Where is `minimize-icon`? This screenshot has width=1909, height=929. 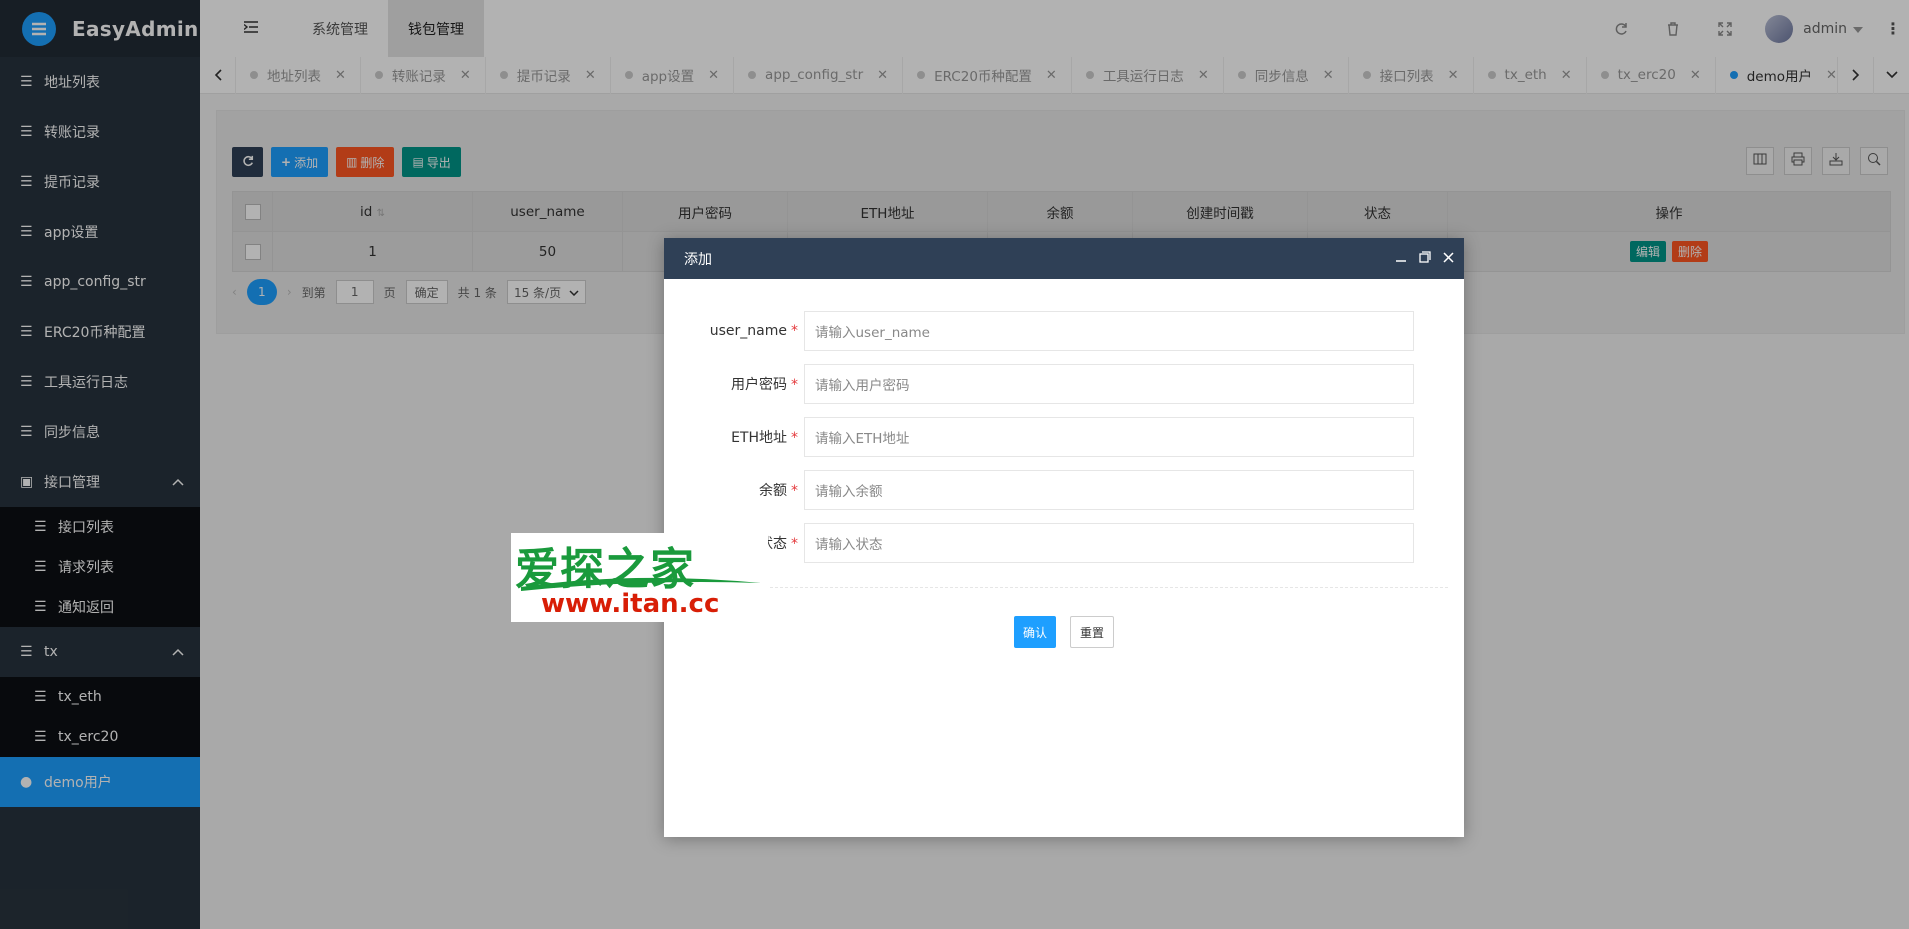 minimize-icon is located at coordinates (1401, 259).